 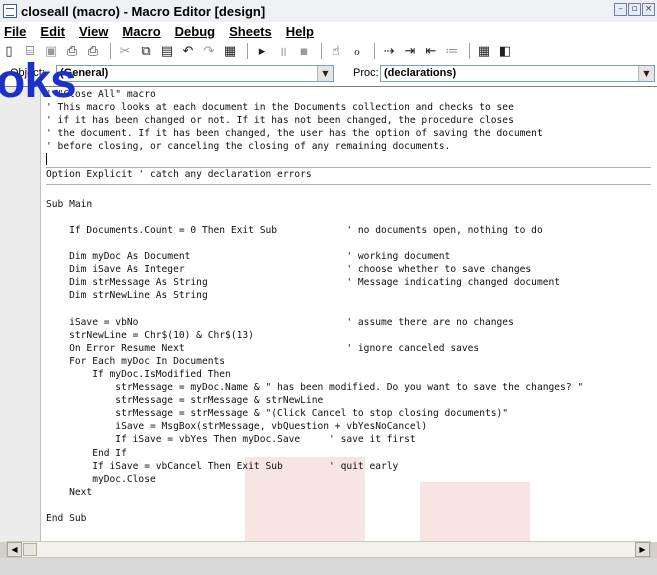 What do you see at coordinates (328, 549) in the screenshot?
I see `horizontal-scrollbar: ◀ ▶` at bounding box center [328, 549].